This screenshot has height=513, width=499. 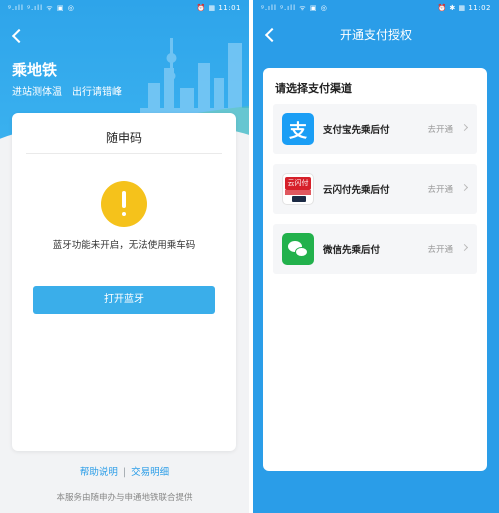 I want to click on status-bar: ᵍ.ıll ᵍ.ıll ᯤ ▣ ◎ ⏰ ✱ ▦ 11:02, so click(x=376, y=8).